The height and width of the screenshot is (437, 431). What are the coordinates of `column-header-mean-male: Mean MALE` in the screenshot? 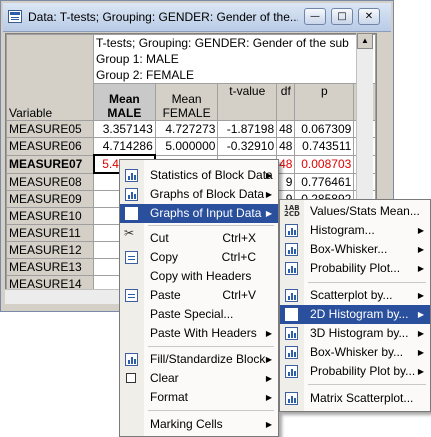 It's located at (124, 102).